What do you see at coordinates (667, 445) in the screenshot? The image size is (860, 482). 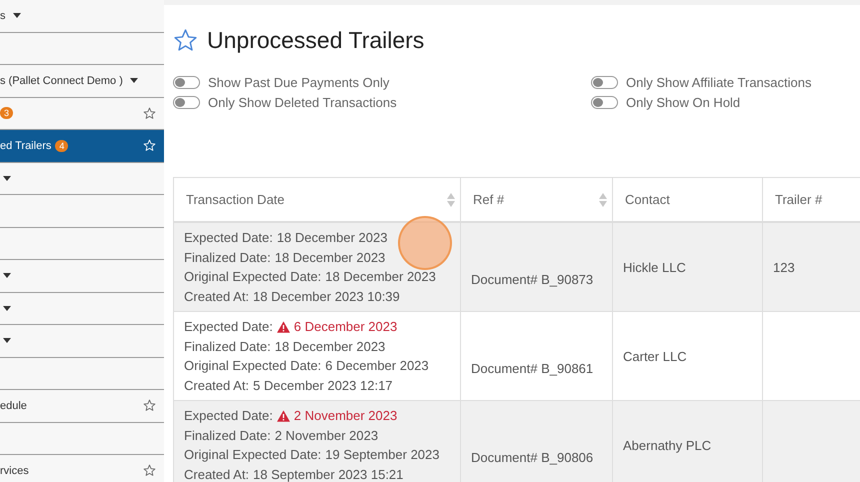 I see `table-cell: Abernathy PLC` at bounding box center [667, 445].